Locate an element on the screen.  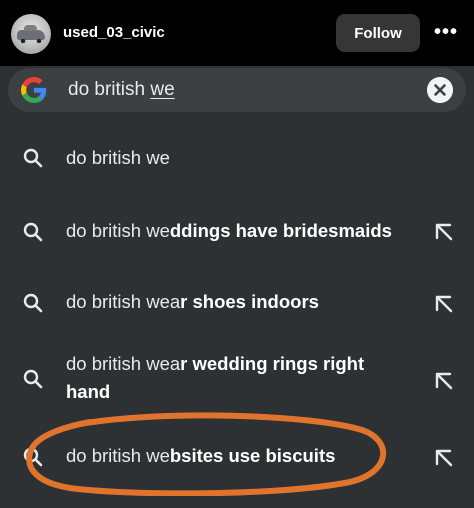
suggestion-item: do british wear shoes indoors is located at coordinates (237, 306).